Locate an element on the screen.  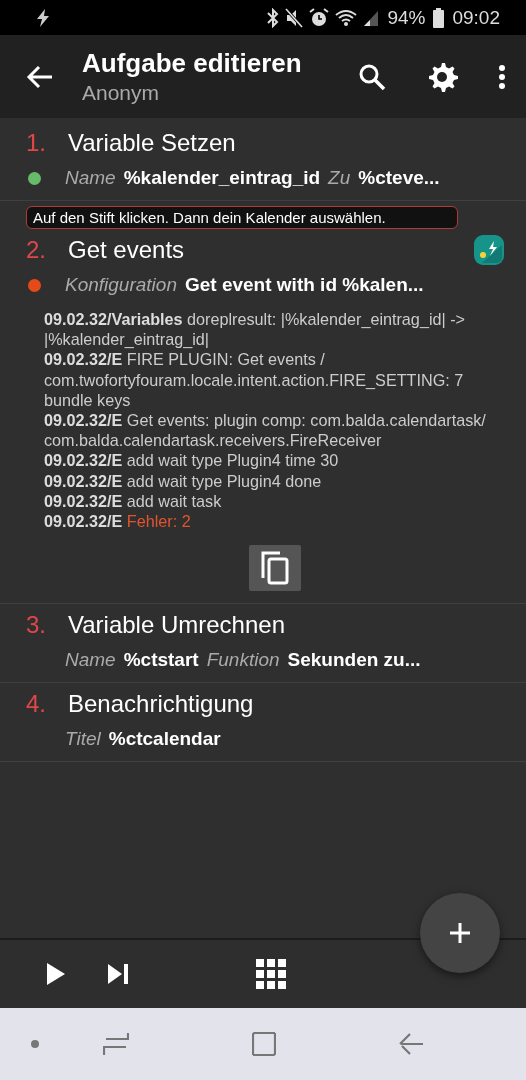
log-line: 09.02.32/E add wait type Plugin4 time 30 is located at coordinates (192, 460).